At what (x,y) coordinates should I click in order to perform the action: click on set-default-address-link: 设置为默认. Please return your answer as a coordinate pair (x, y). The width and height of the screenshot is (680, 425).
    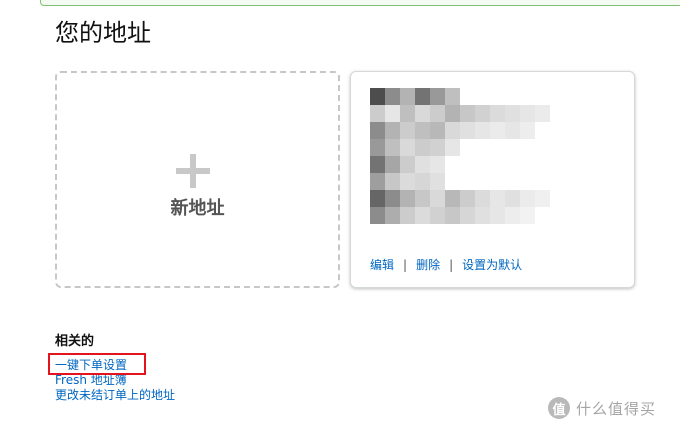
    Looking at the image, I should click on (492, 265).